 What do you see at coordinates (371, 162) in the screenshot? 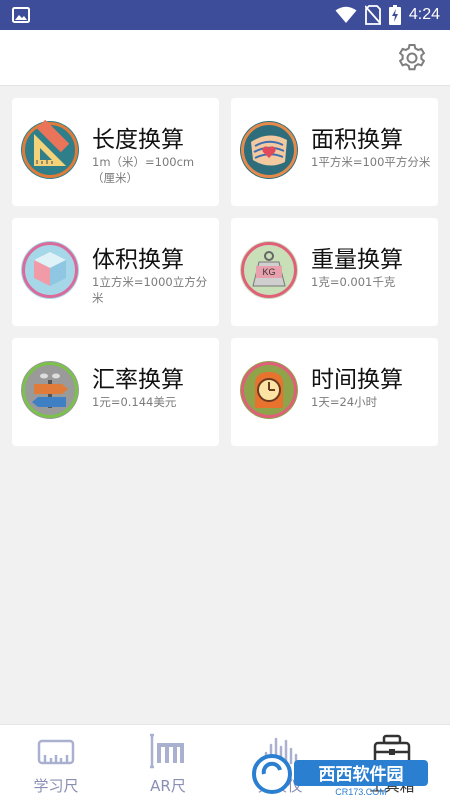
I see `card-subtitle: 1平方米=100平方分米` at bounding box center [371, 162].